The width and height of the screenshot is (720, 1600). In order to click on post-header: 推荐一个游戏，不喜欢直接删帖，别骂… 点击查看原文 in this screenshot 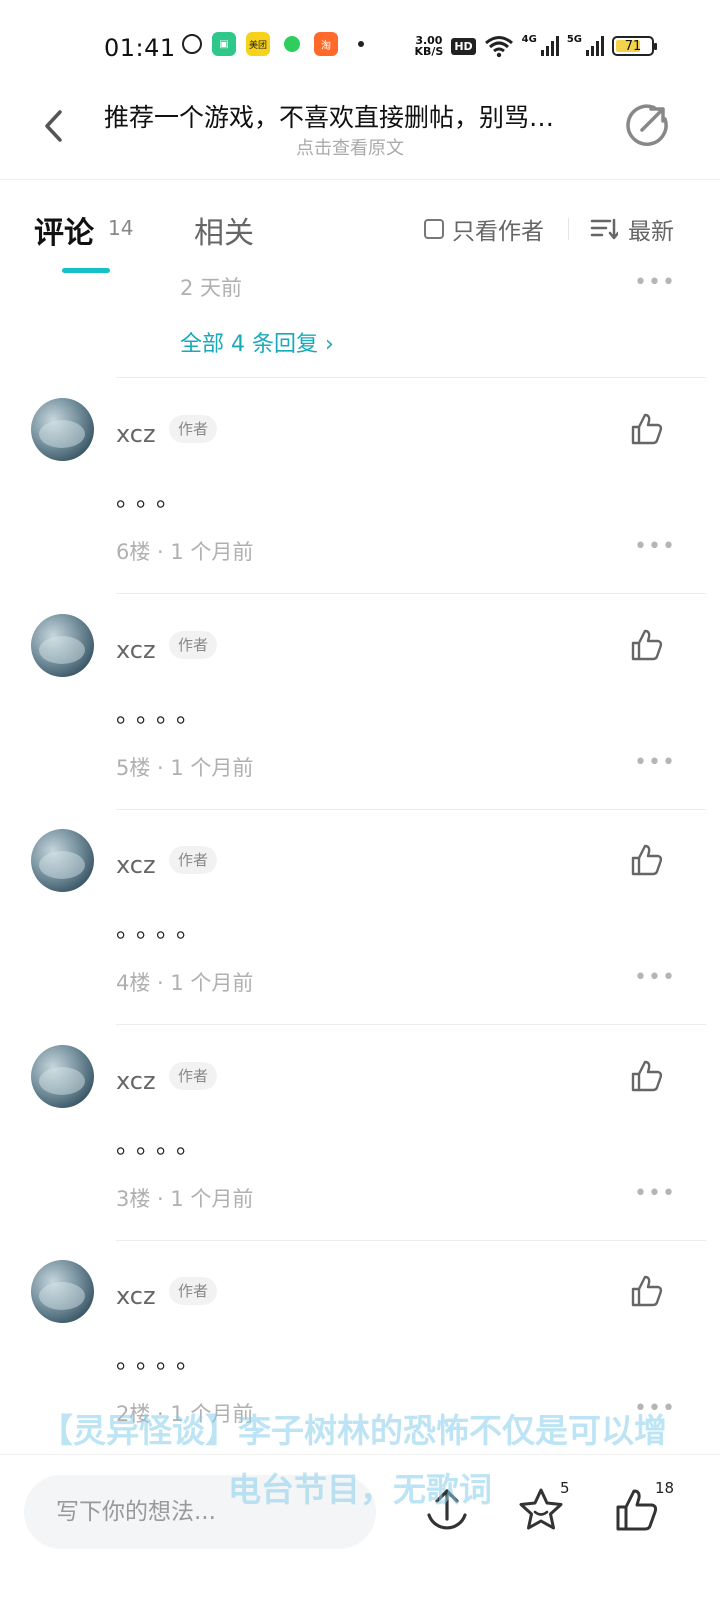, I will do `click(360, 135)`.